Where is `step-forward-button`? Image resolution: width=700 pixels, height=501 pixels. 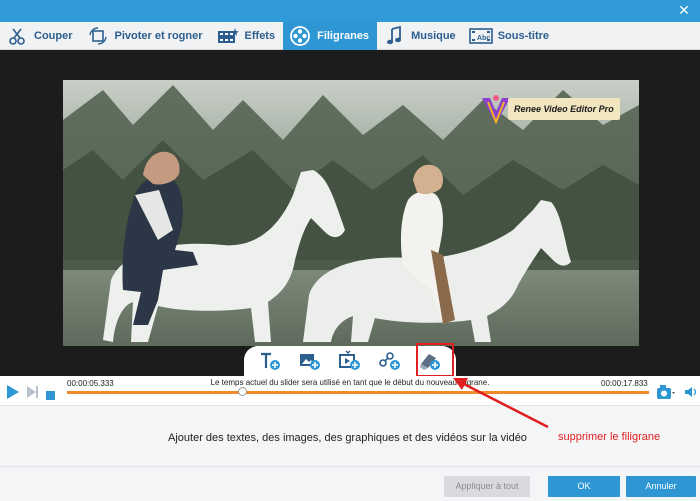 step-forward-button is located at coordinates (33, 394).